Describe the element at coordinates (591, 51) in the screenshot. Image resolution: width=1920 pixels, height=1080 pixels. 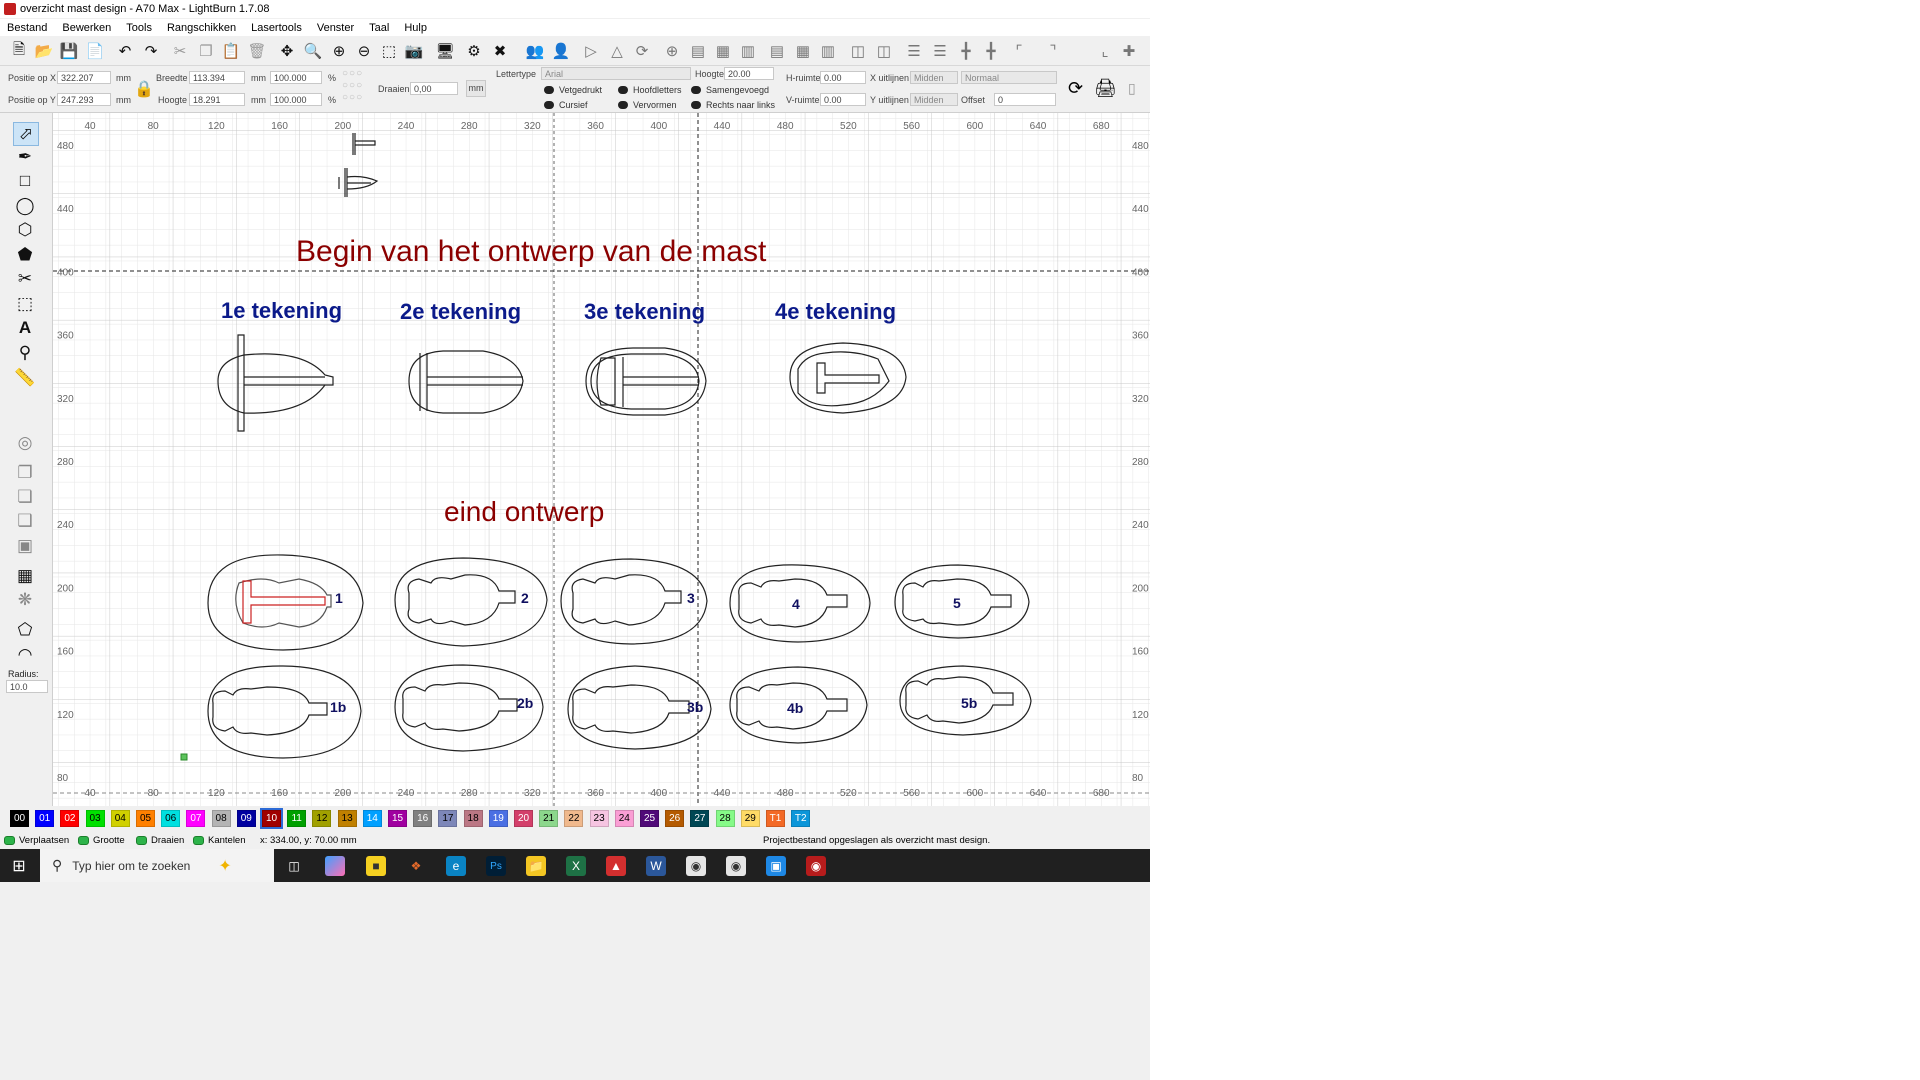
I see `mirror-h-icon: ▷` at that location.